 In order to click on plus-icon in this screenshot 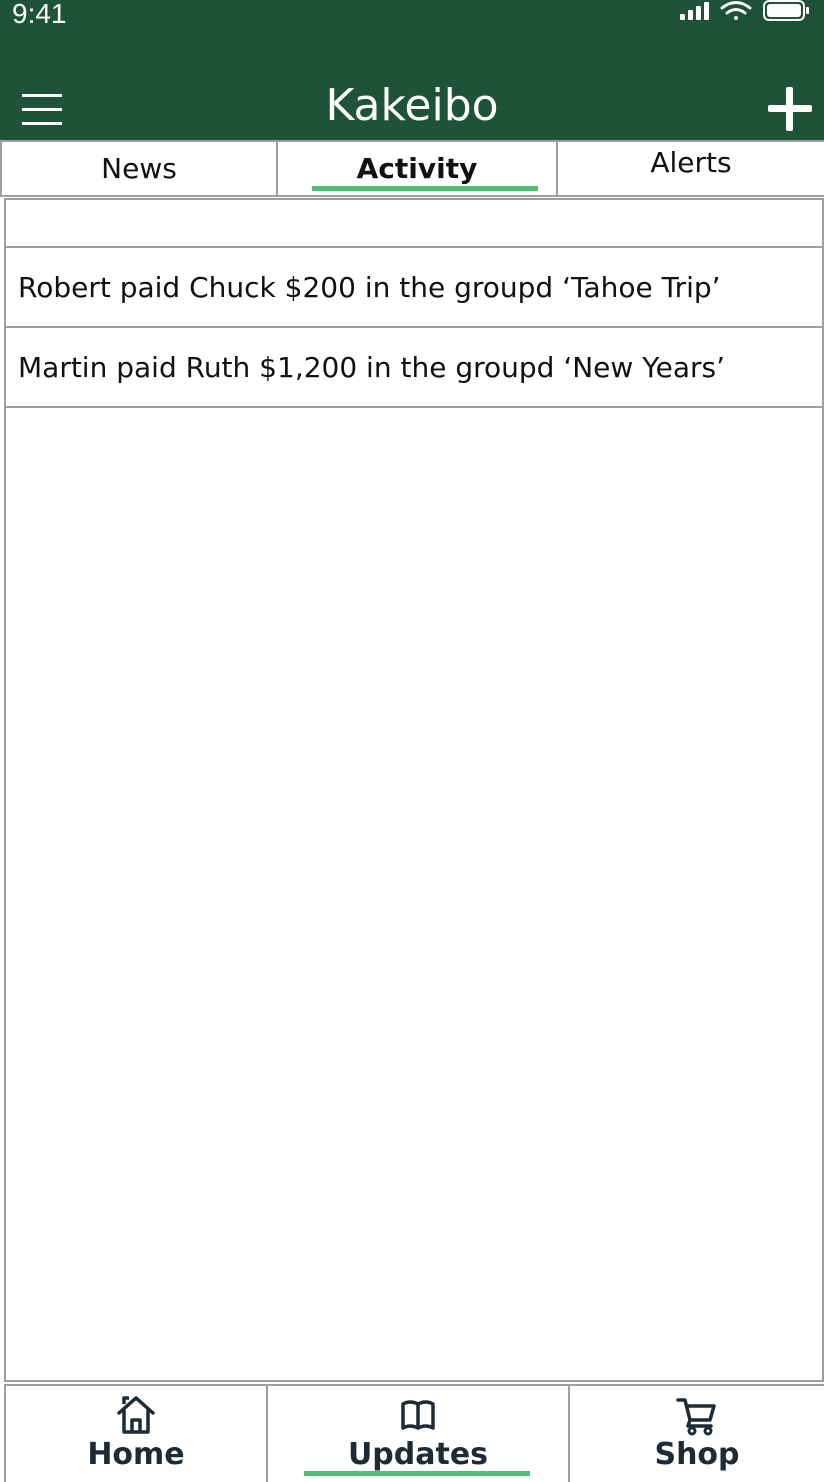, I will do `click(790, 109)`.